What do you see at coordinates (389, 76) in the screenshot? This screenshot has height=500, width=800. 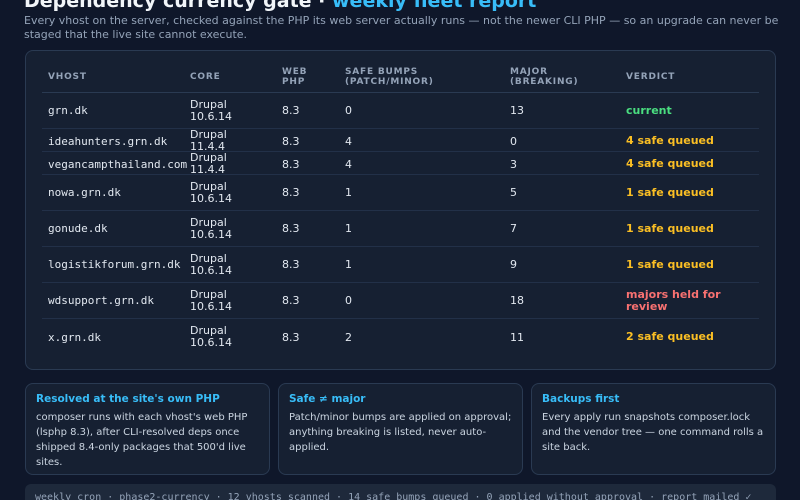 I see `column-header-safe-bumps: SAFE BUMPS (PATCH/MINOR)` at bounding box center [389, 76].